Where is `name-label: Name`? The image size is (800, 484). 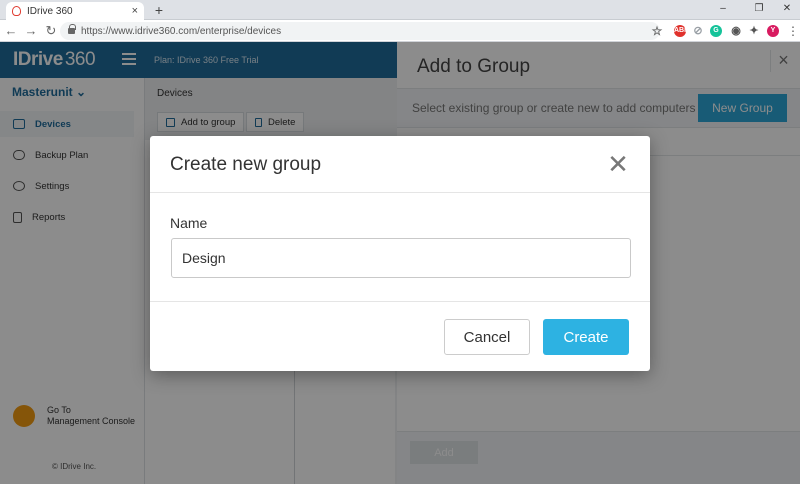 name-label: Name is located at coordinates (189, 223).